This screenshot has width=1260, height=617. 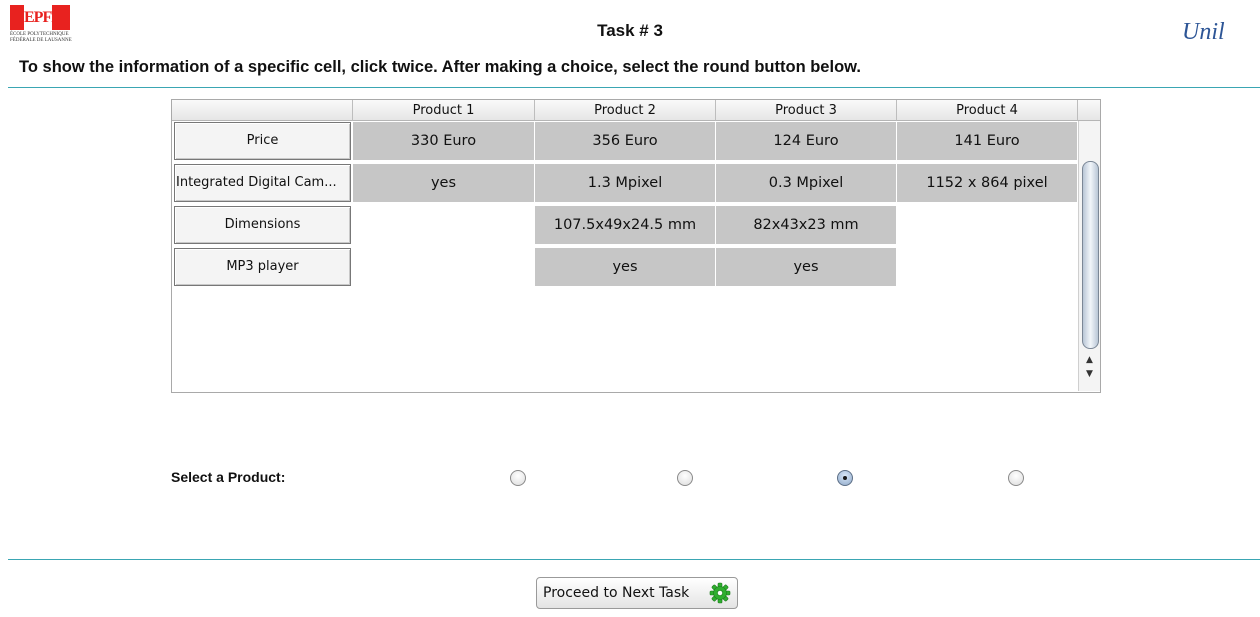 I want to click on divider-top, so click(x=634, y=87).